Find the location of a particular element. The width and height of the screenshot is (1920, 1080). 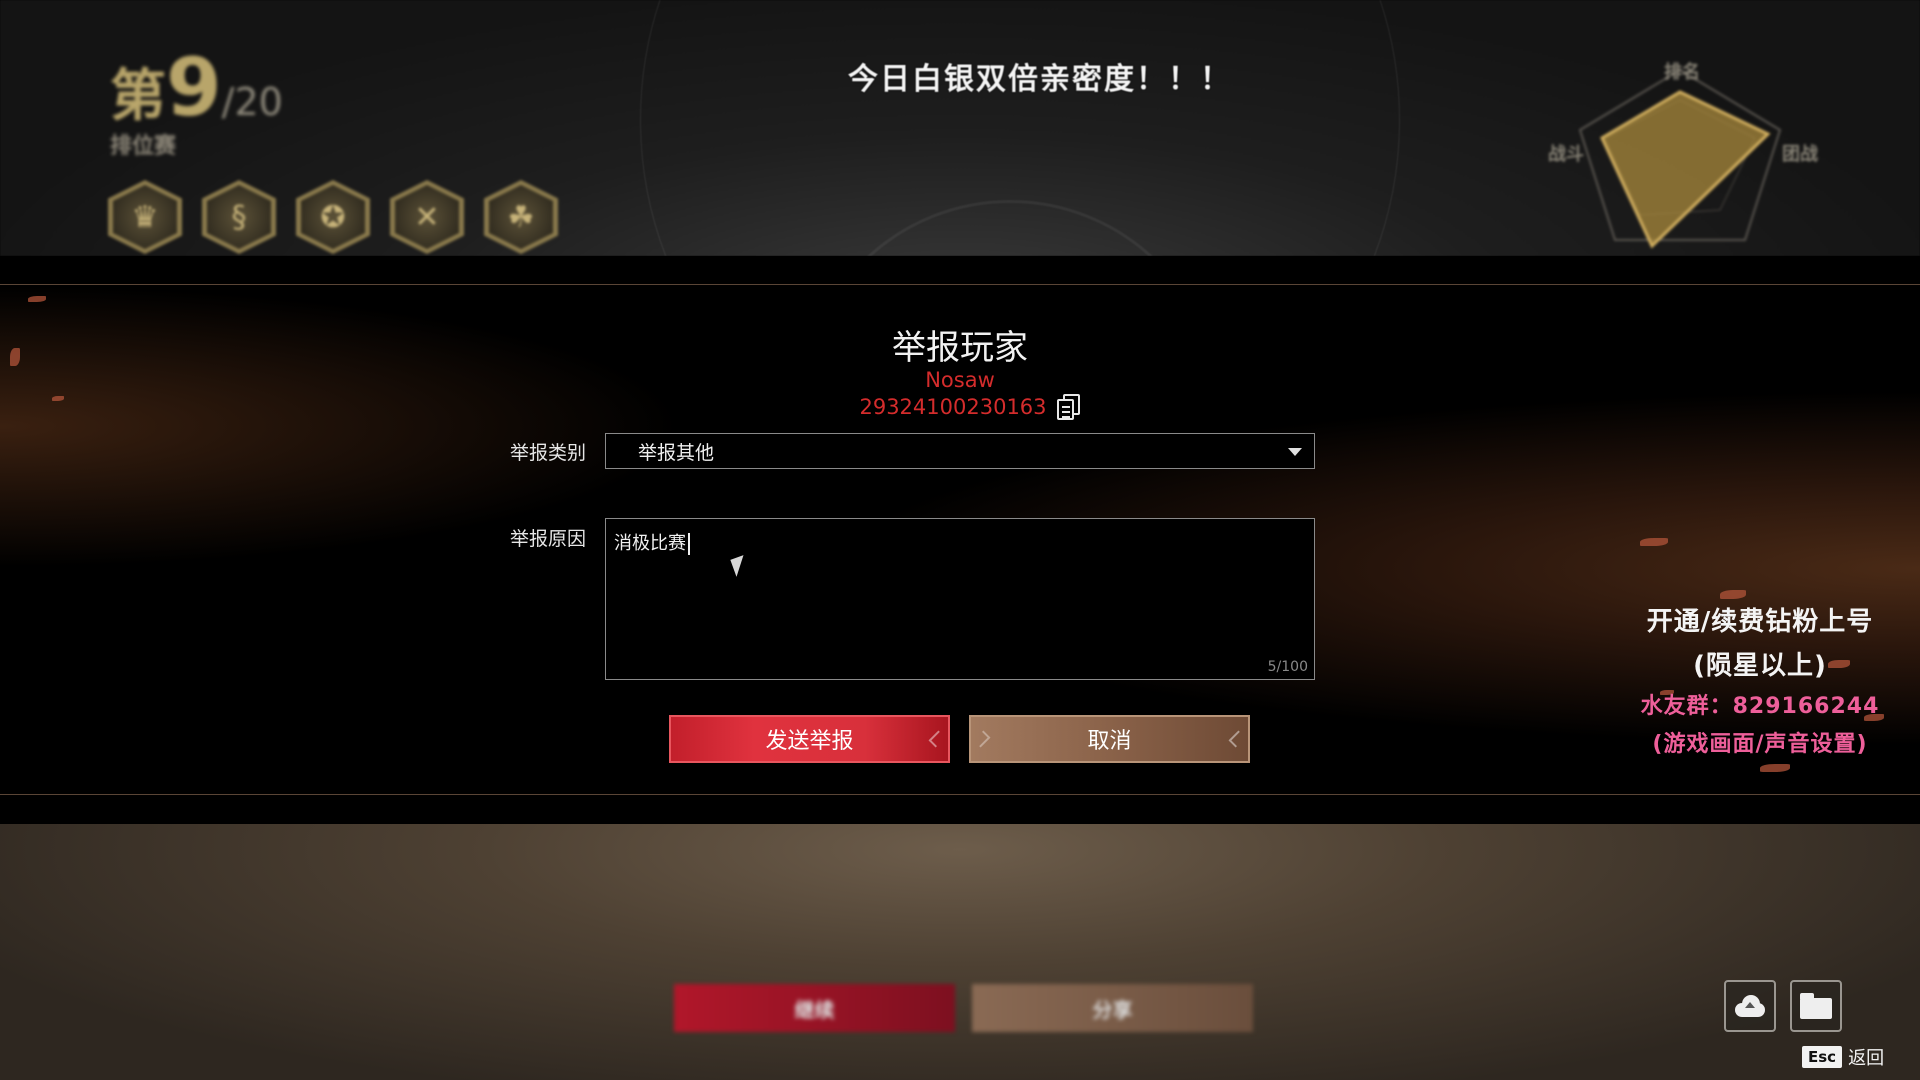

category-select: 举报其他 is located at coordinates (960, 451).